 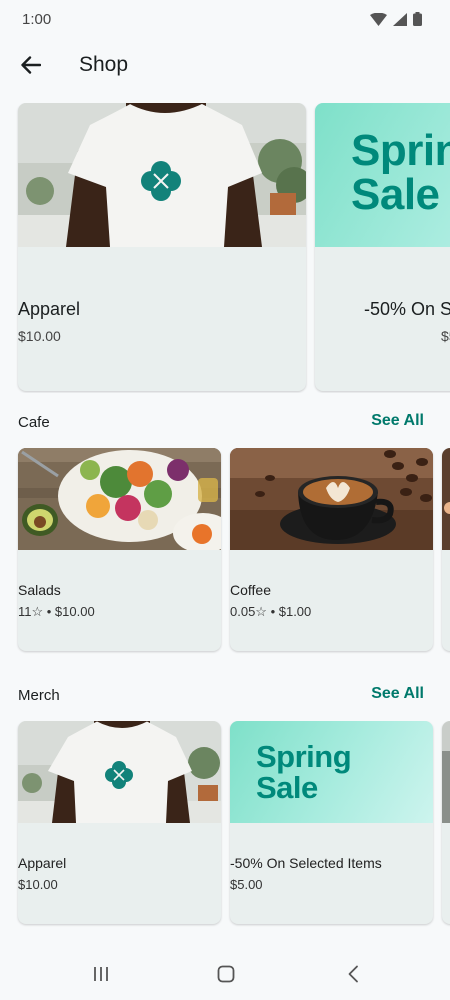 I want to click on recents-button, so click(x=101, y=974).